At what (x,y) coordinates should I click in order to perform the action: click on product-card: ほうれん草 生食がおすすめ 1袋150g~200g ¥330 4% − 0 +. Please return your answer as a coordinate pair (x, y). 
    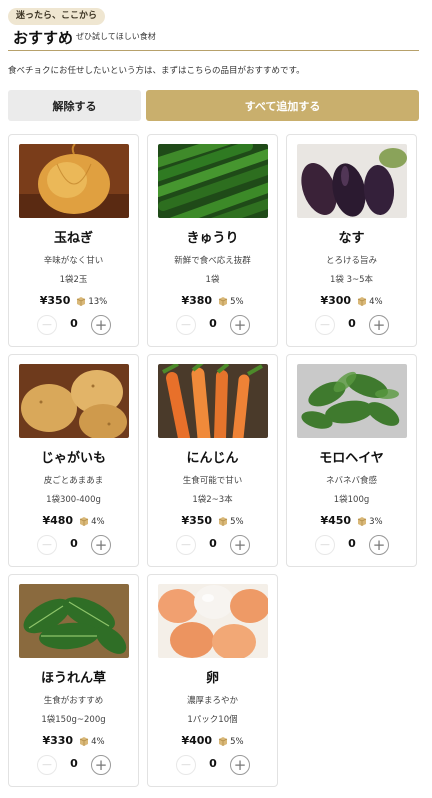
    Looking at the image, I should click on (73, 680).